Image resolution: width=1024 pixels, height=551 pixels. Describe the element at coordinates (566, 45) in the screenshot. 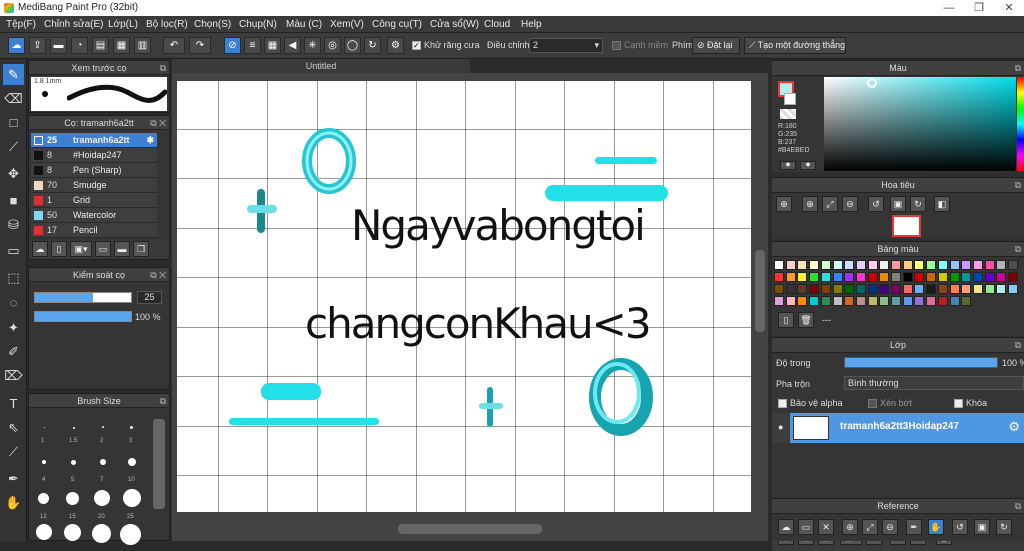

I see `adjust-select: 2 ▾` at that location.